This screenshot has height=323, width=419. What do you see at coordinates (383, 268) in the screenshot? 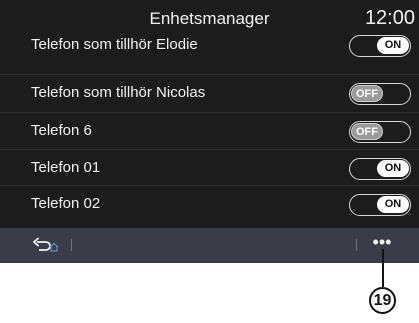
I see `callout-line` at bounding box center [383, 268].